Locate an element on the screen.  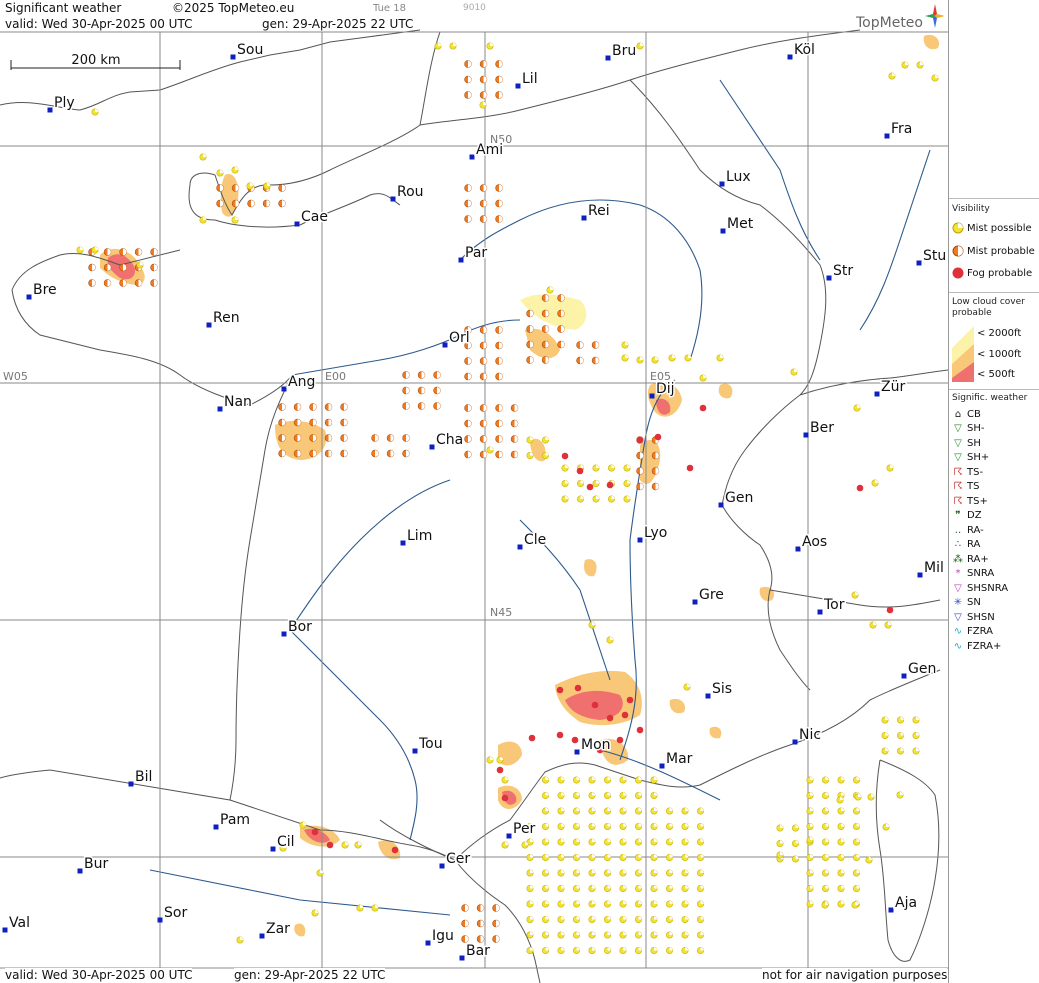
city-label: Lim is located at coordinates (419, 536).